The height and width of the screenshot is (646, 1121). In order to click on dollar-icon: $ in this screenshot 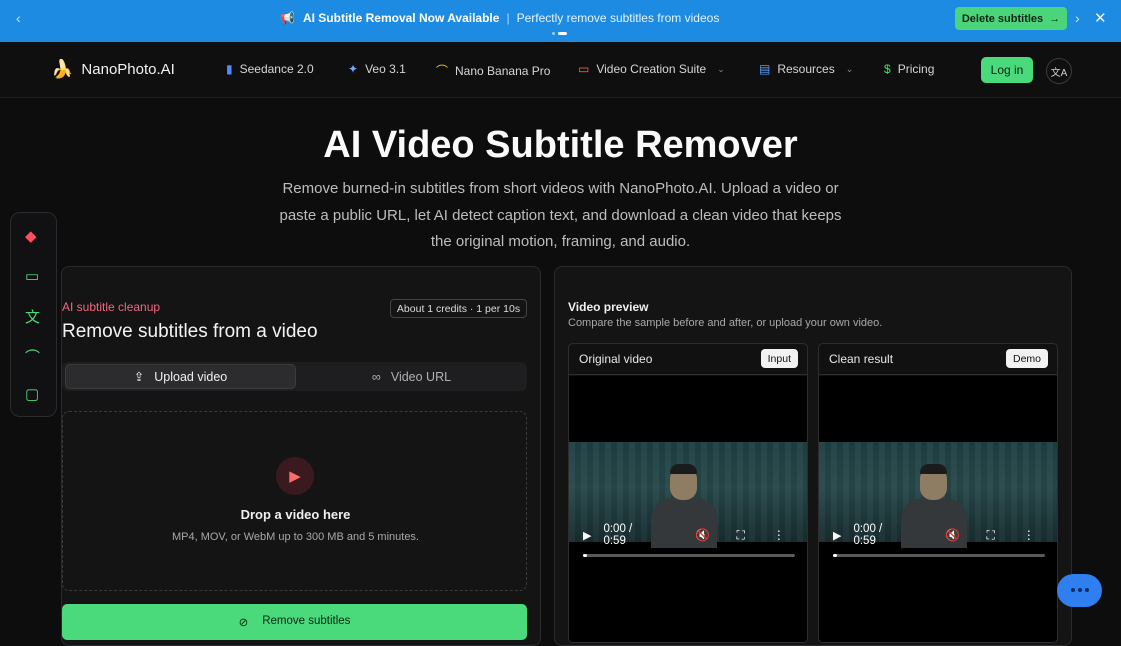, I will do `click(887, 69)`.